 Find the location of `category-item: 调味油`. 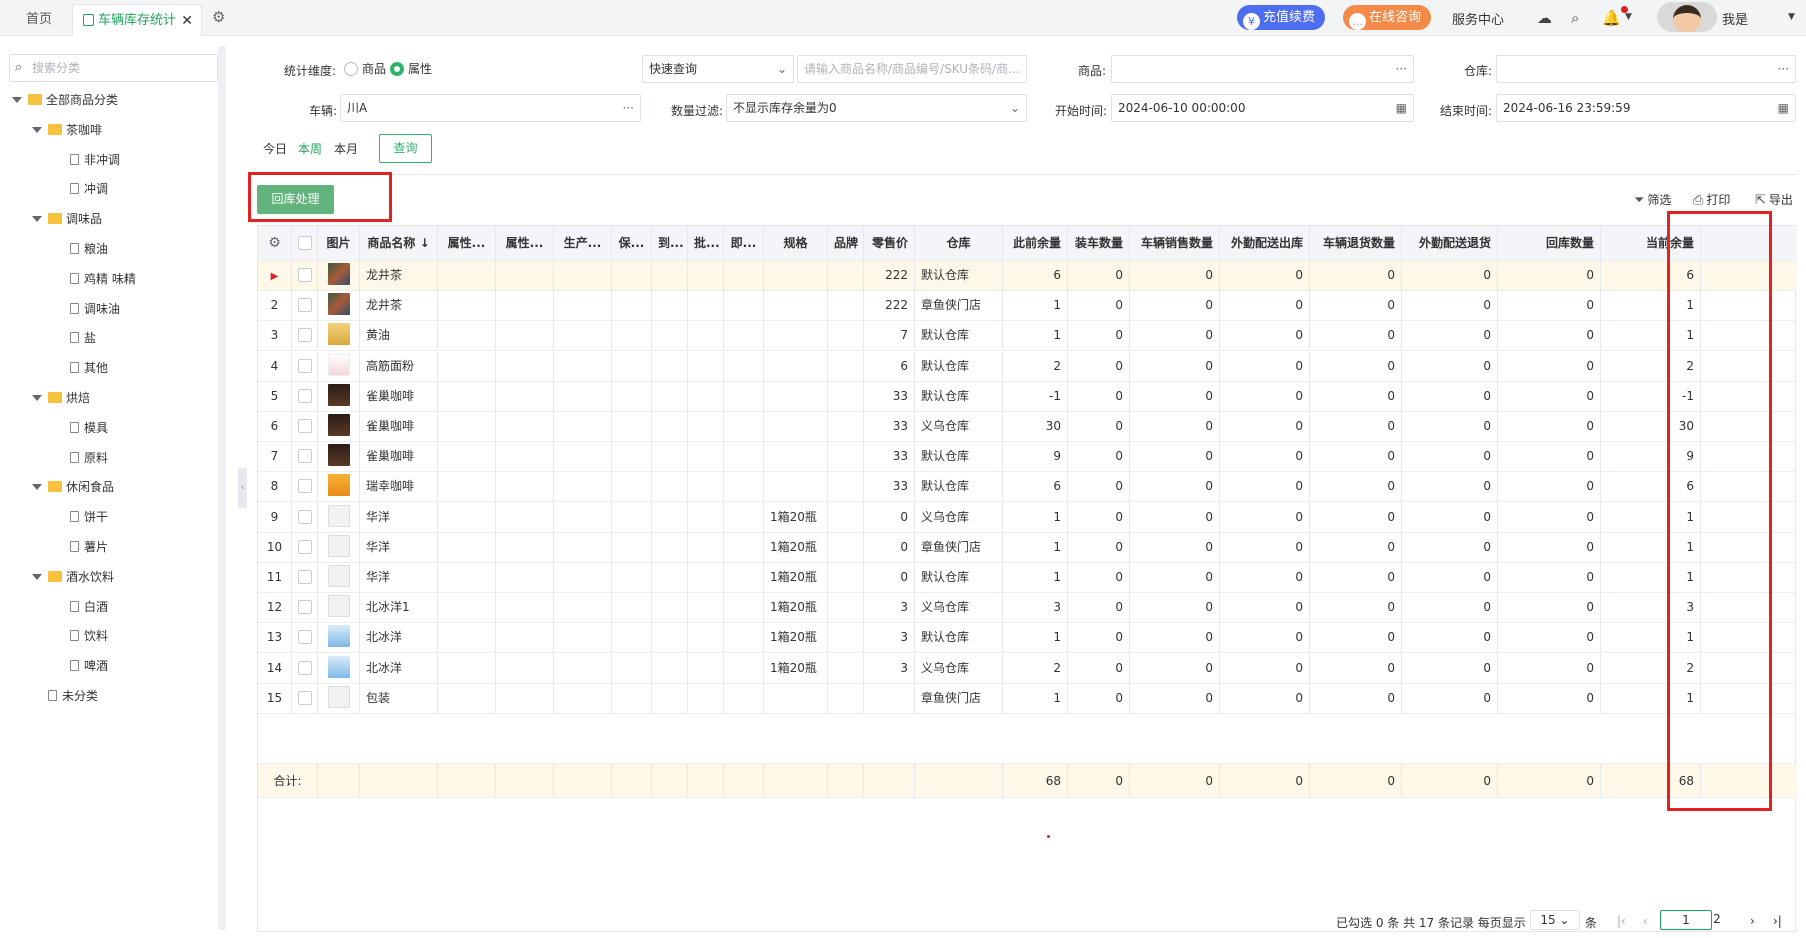

category-item: 调味油 is located at coordinates (95, 309).